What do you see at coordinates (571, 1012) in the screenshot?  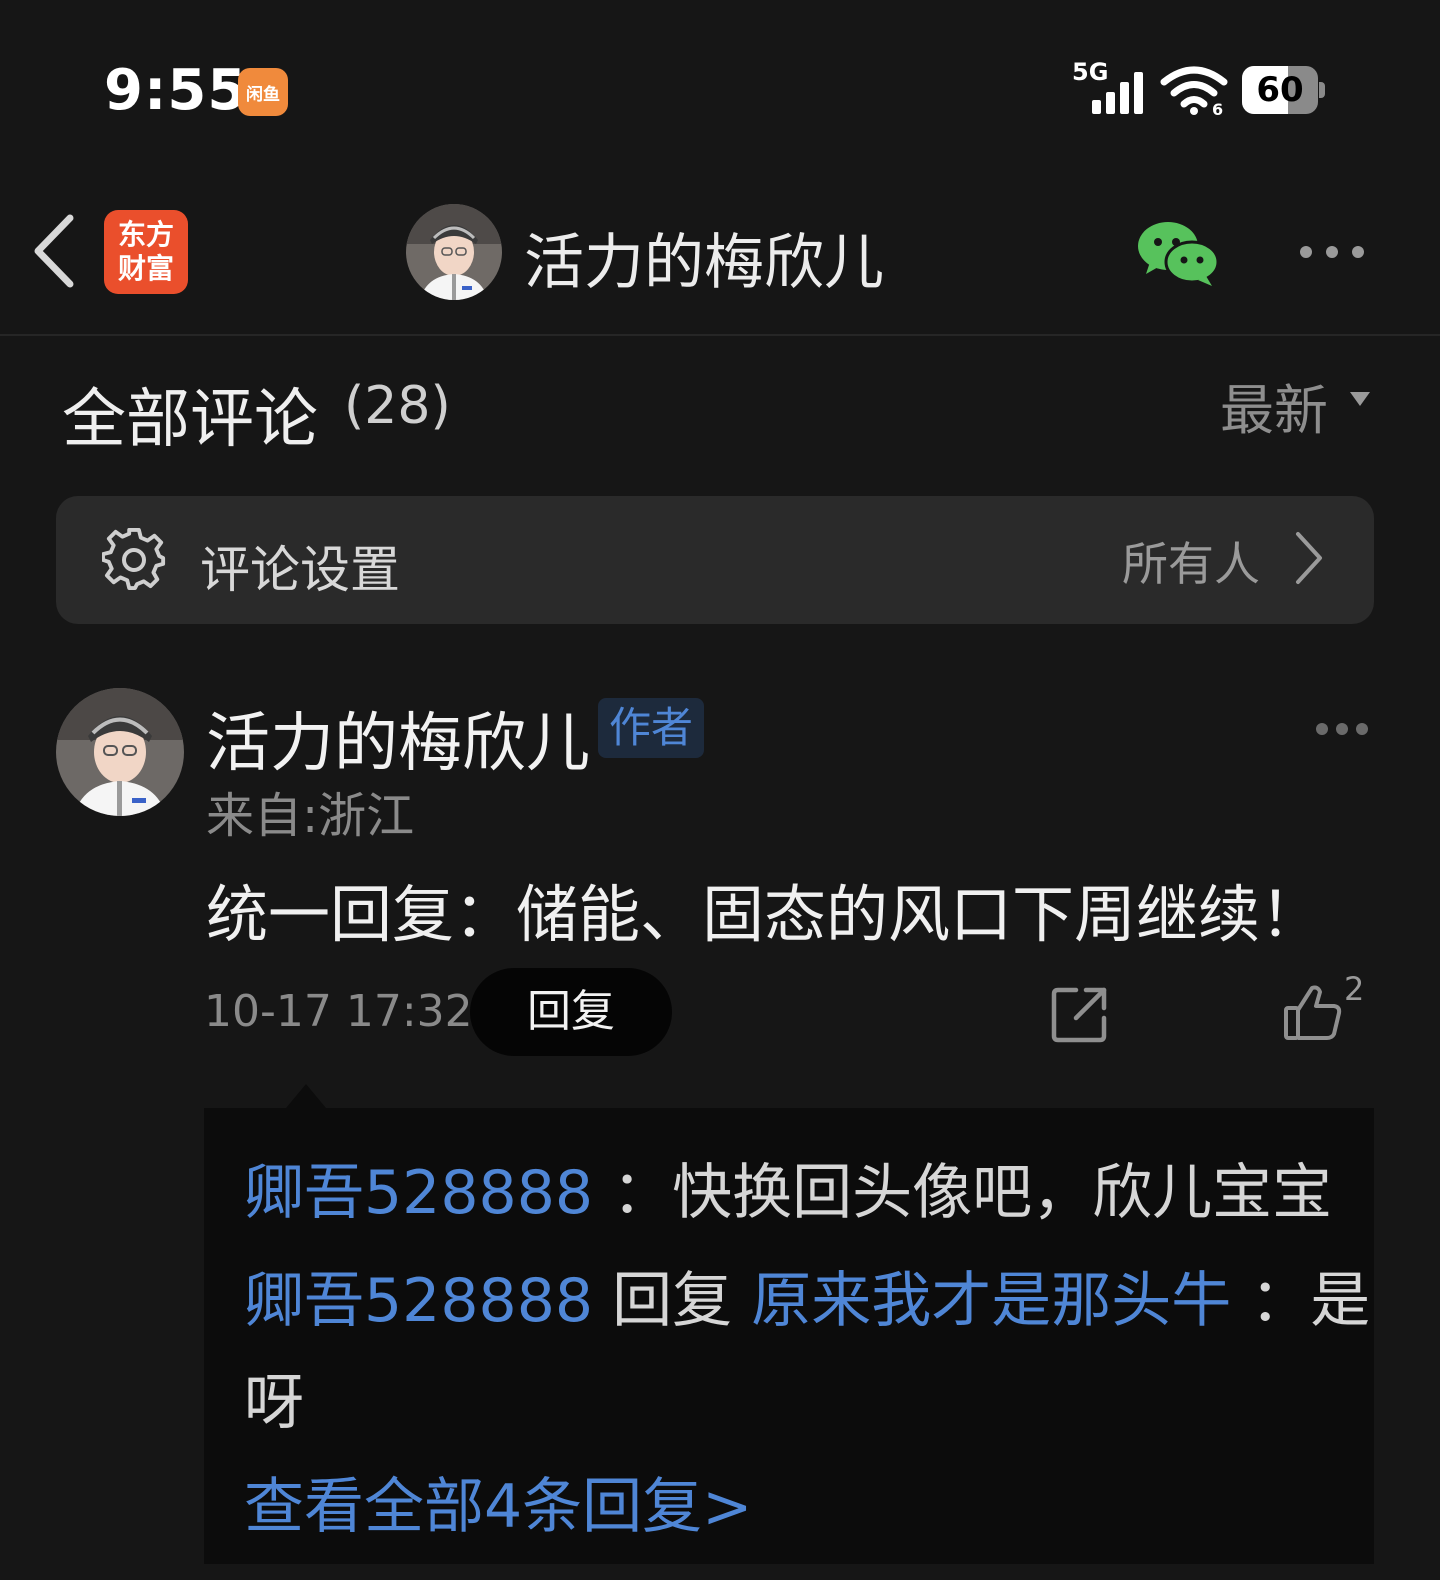 I see `reply-button: 回复` at bounding box center [571, 1012].